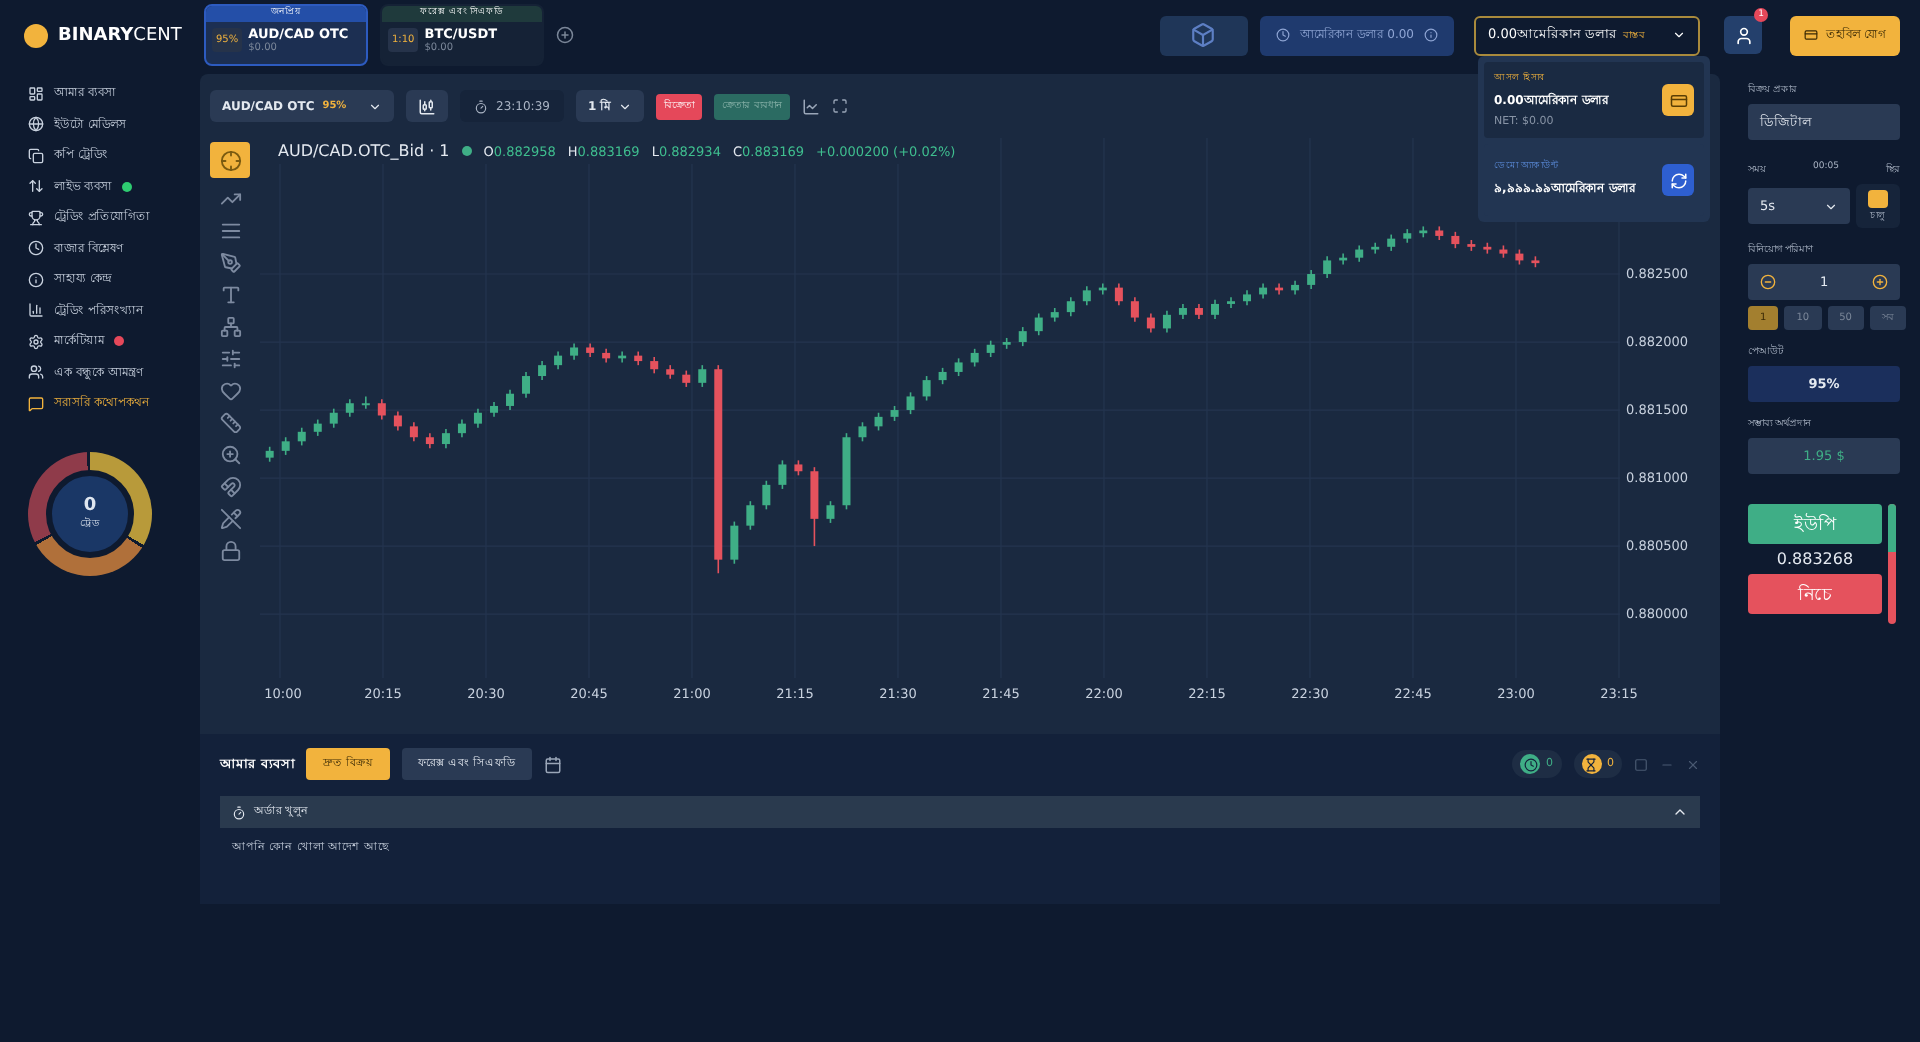  Describe the element at coordinates (120, 35) in the screenshot. I see `brand-name: BINARYCENT` at that location.